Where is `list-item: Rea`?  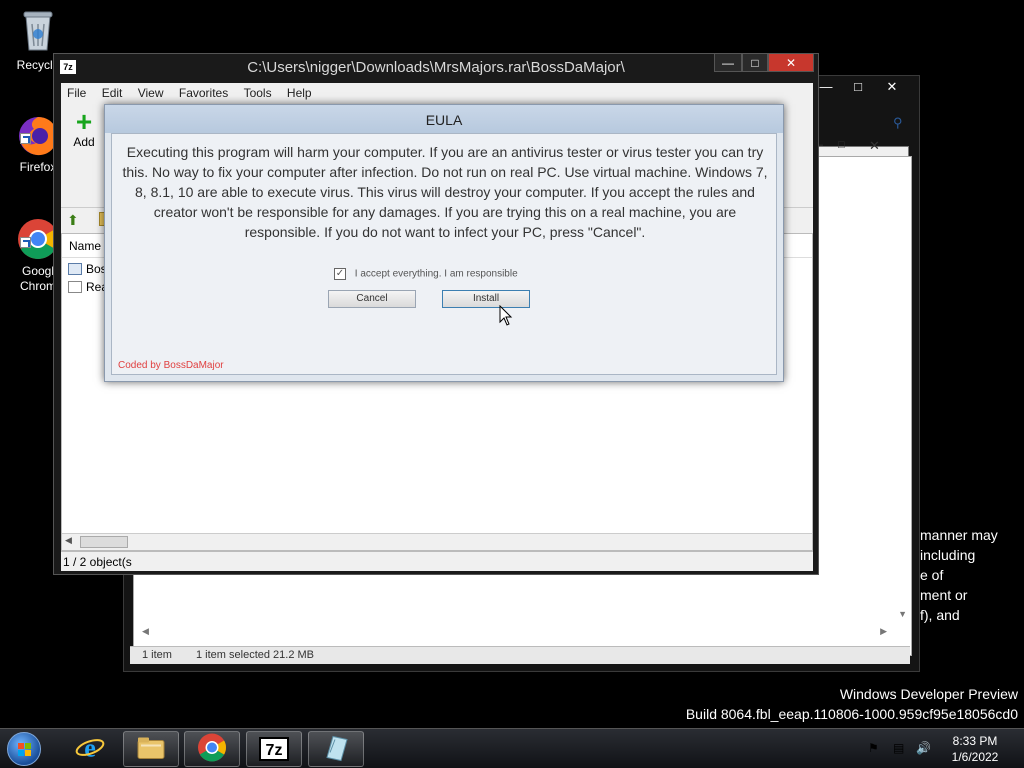
list-item: Rea is located at coordinates (88, 287).